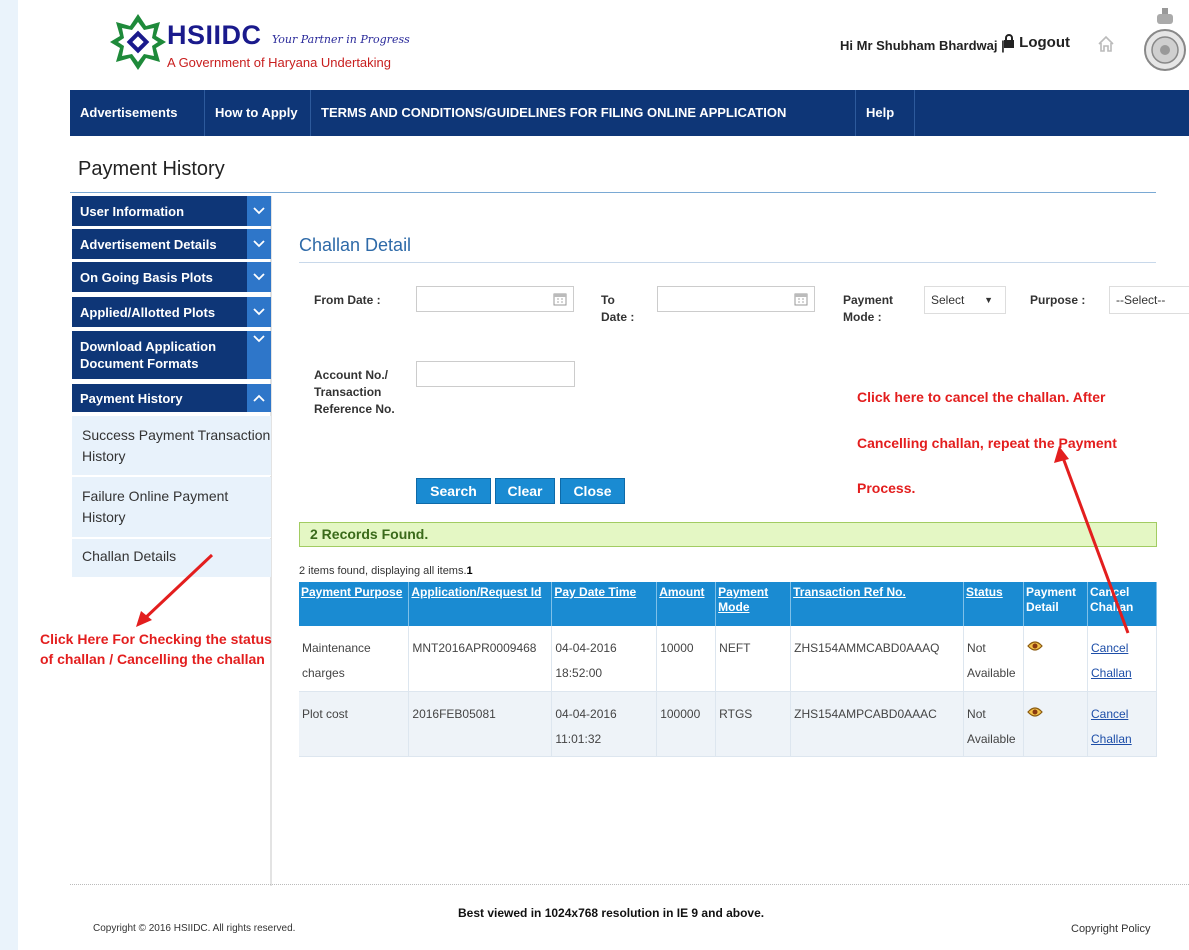 This screenshot has width=1189, height=950. Describe the element at coordinates (354, 724) in the screenshot. I see `cell-payment-purpose: Plot cost` at that location.